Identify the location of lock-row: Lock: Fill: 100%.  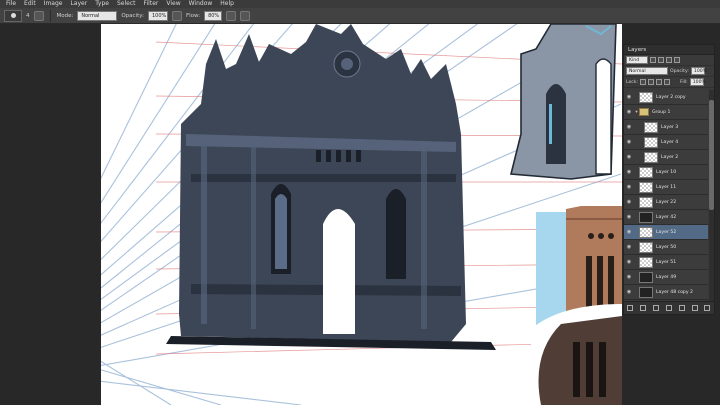
(669, 82).